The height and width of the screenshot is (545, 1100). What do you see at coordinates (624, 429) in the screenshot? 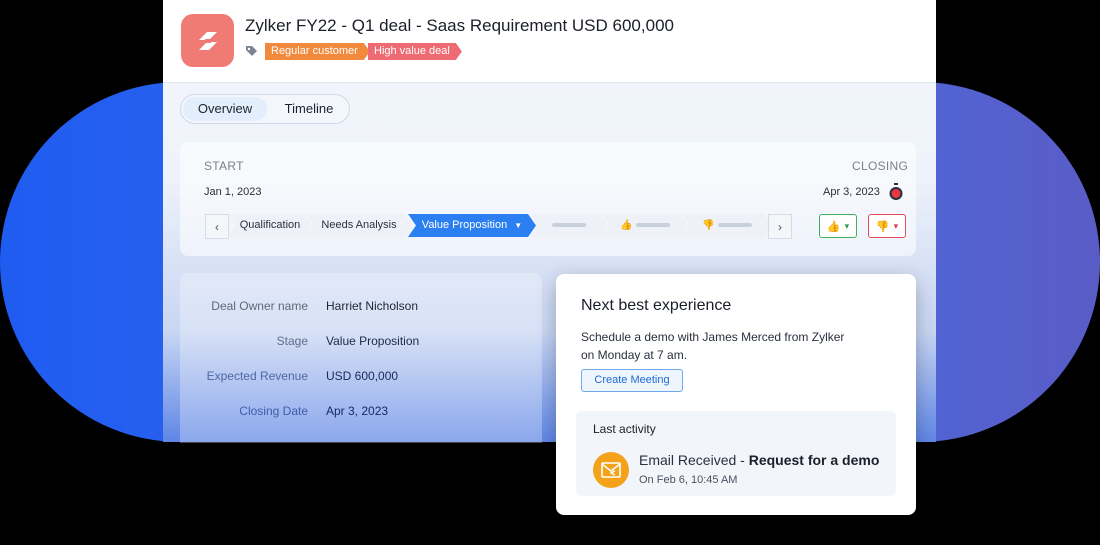
I see `last-activity-title: Last activity` at bounding box center [624, 429].